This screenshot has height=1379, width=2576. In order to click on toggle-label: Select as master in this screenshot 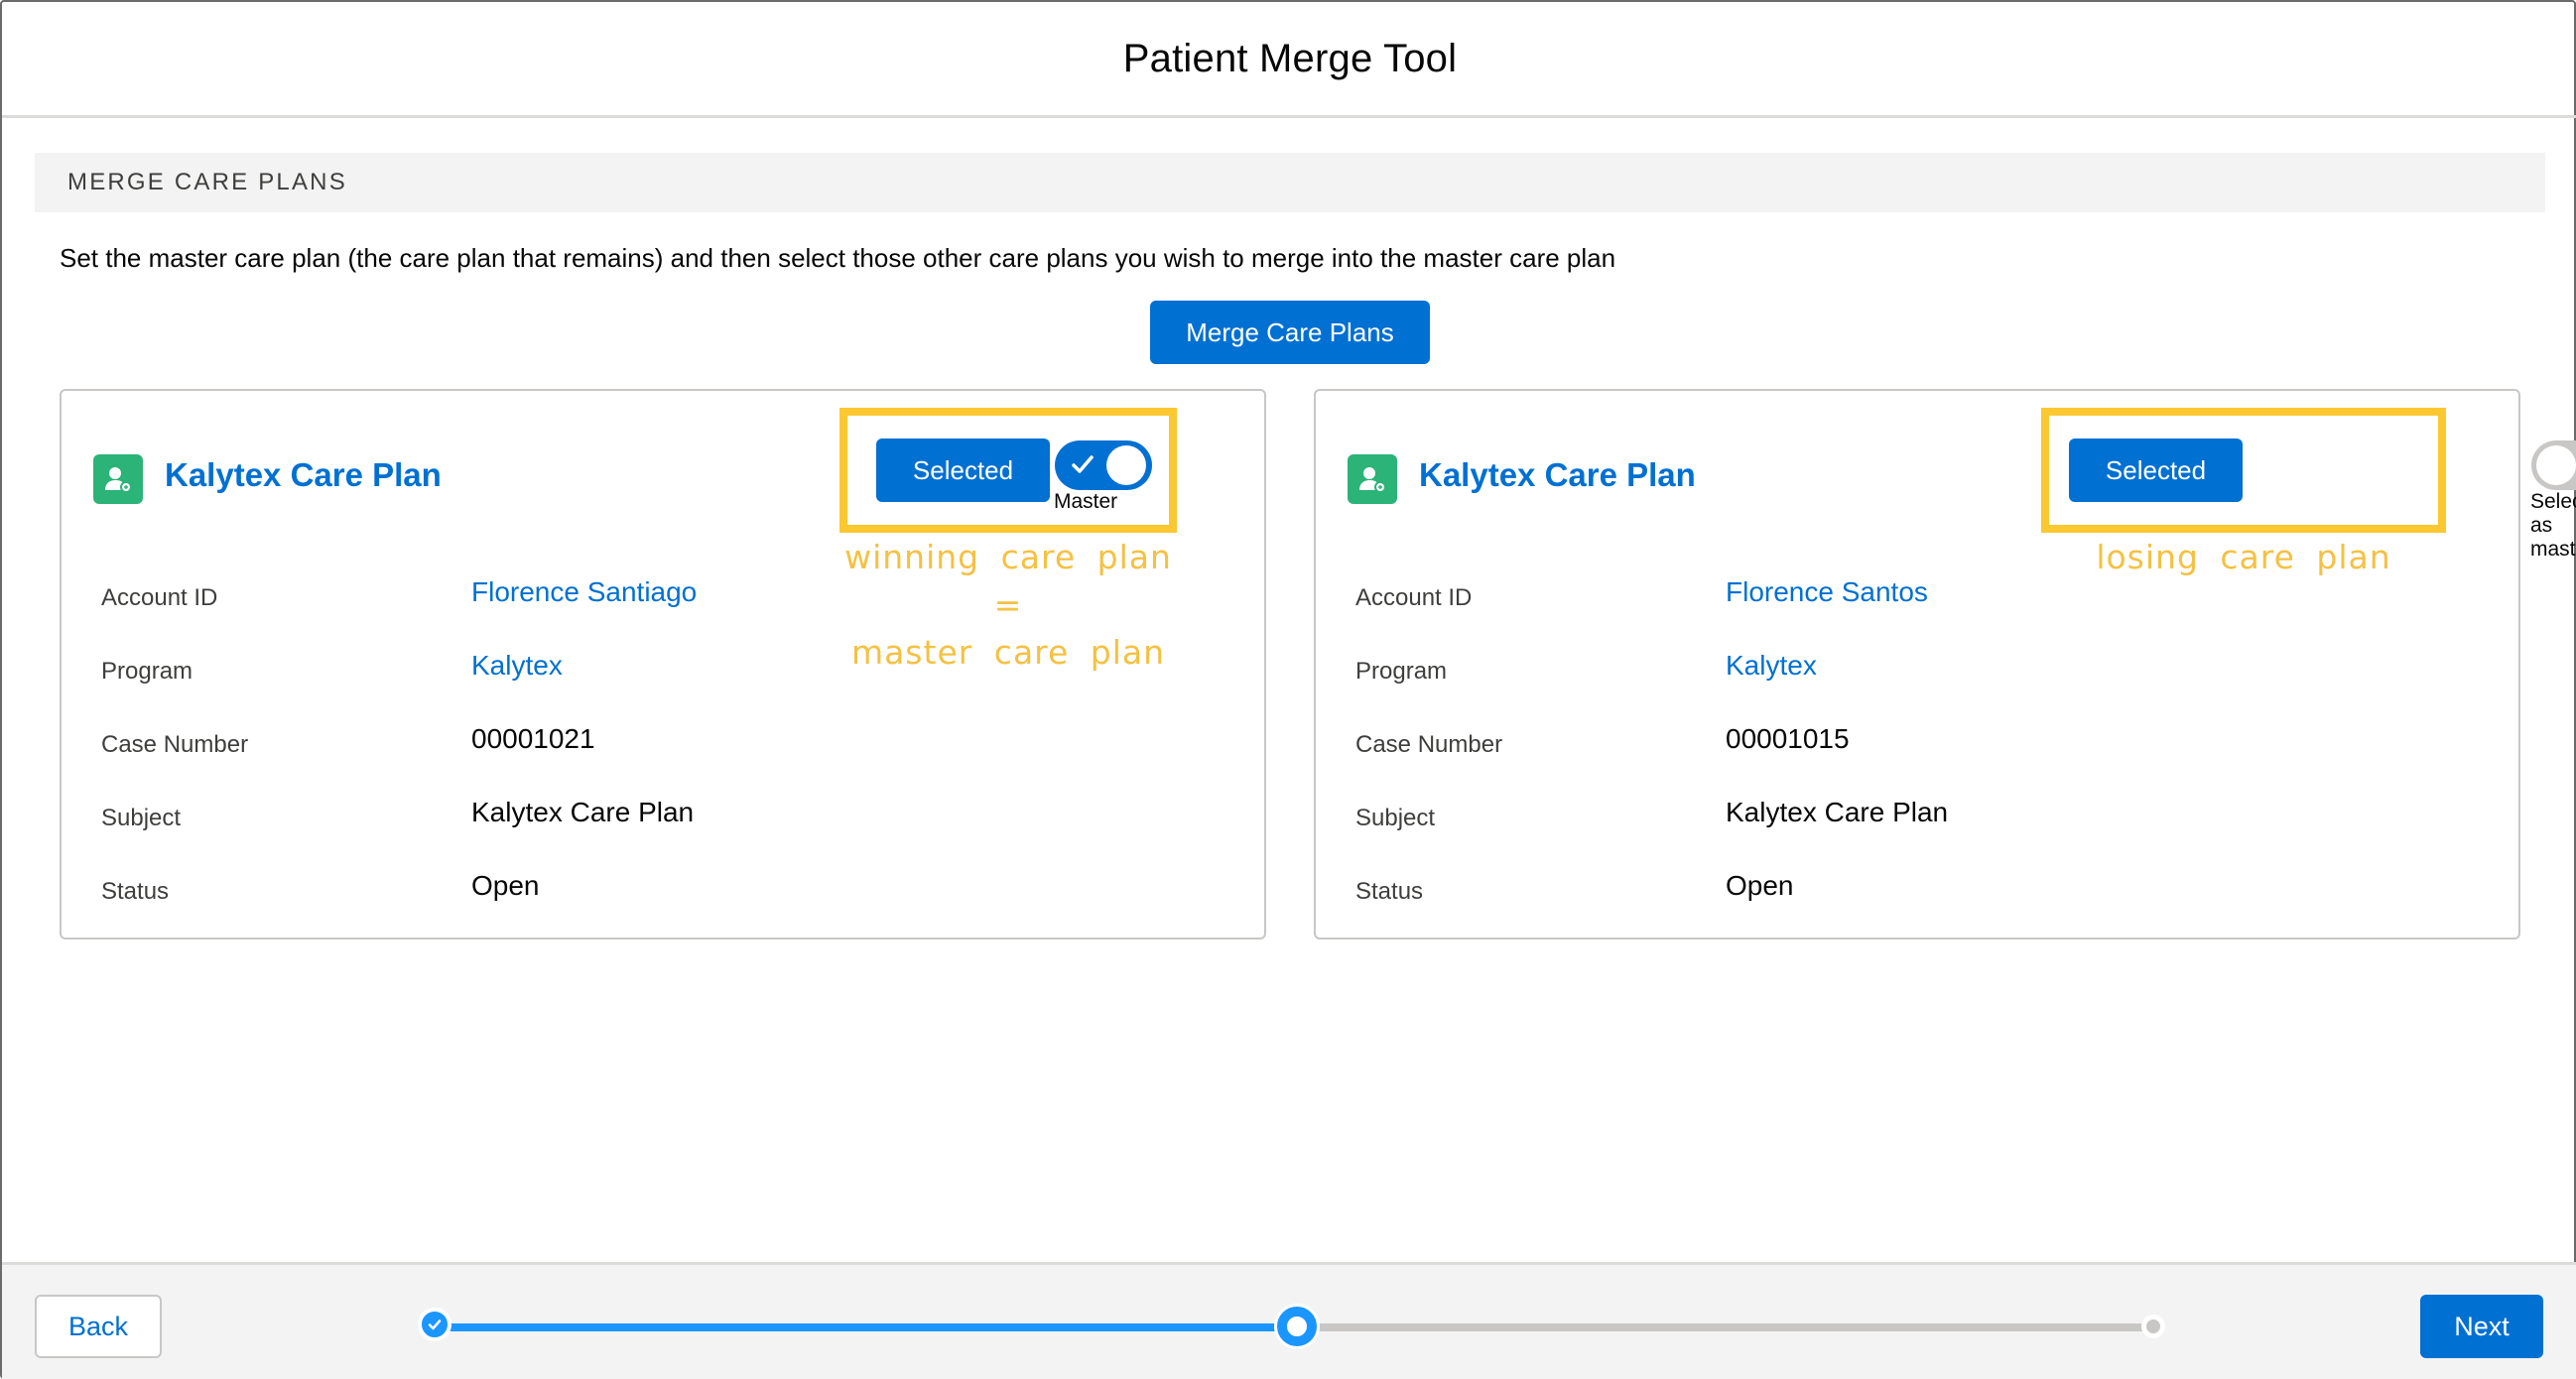, I will do `click(2553, 525)`.